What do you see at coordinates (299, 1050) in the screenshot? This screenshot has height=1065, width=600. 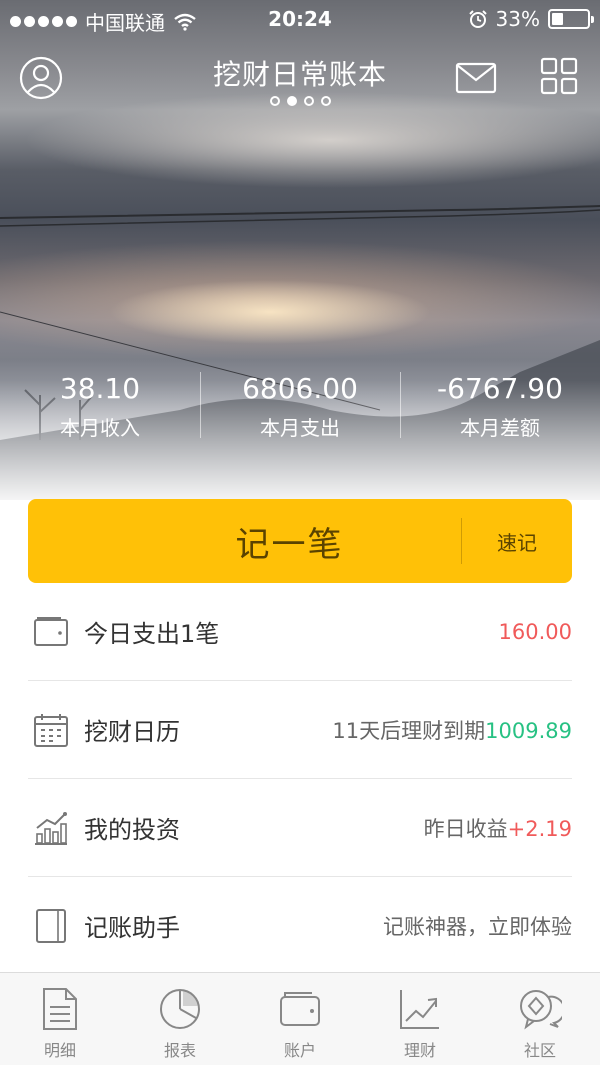 I see `tab-label: 账户` at bounding box center [299, 1050].